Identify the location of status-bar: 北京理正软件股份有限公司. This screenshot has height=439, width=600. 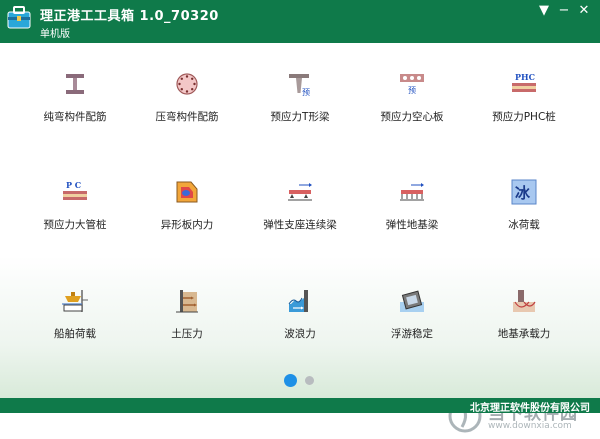
(300, 406).